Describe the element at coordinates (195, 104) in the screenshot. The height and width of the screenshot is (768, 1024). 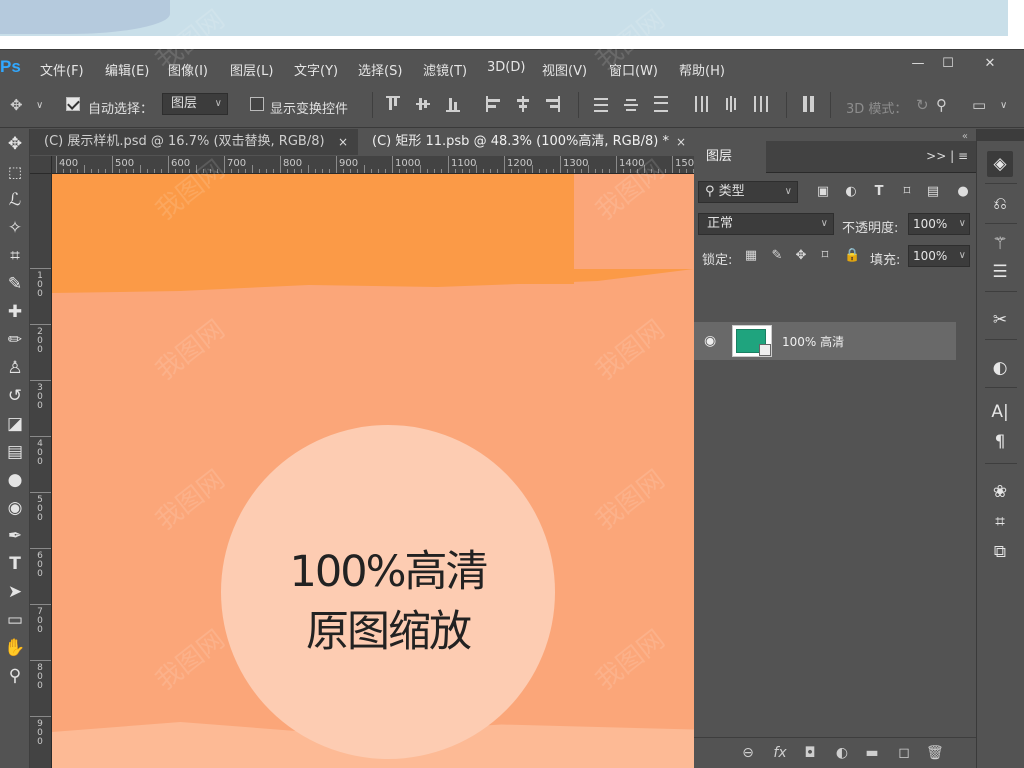
I see `auto-select-target-dropdown: 图层 ∨` at that location.